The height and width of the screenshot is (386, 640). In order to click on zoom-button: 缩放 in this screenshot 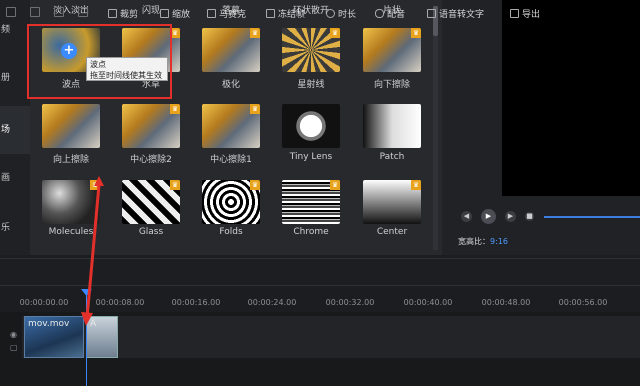, I will do `click(175, 13)`.